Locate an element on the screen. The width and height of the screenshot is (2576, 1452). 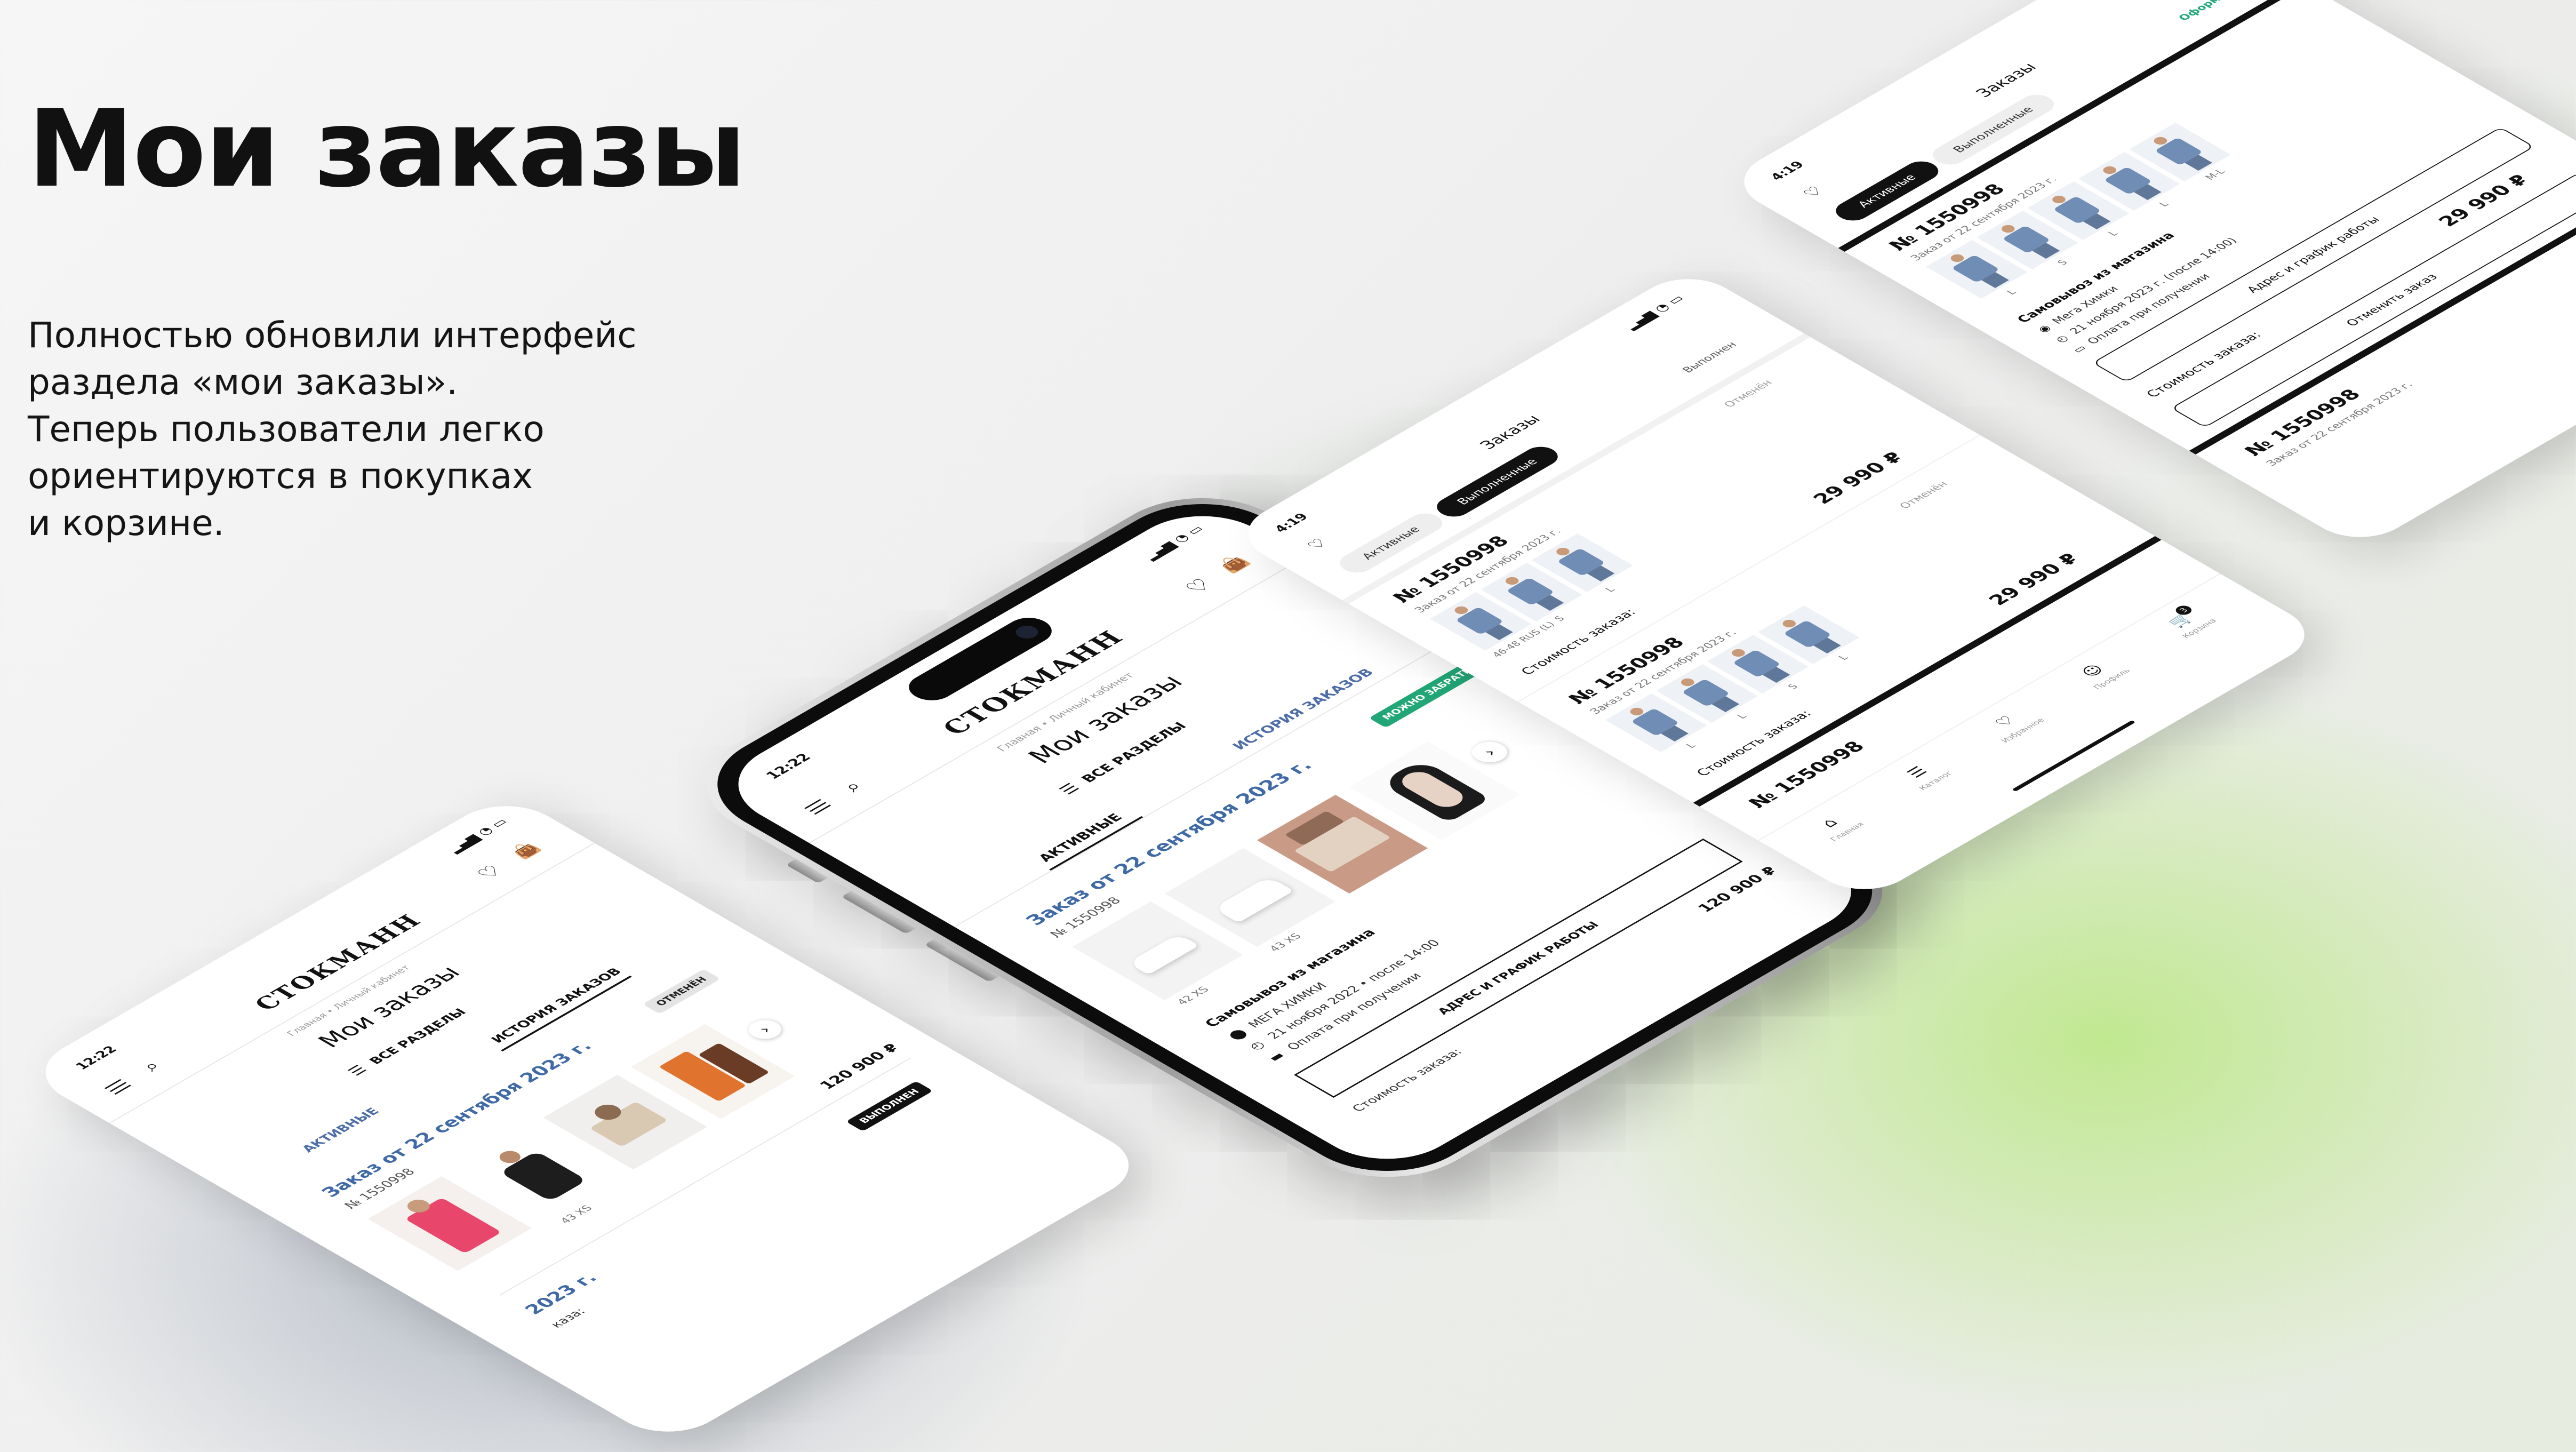
lead-line: и корзине. is located at coordinates (126, 523).